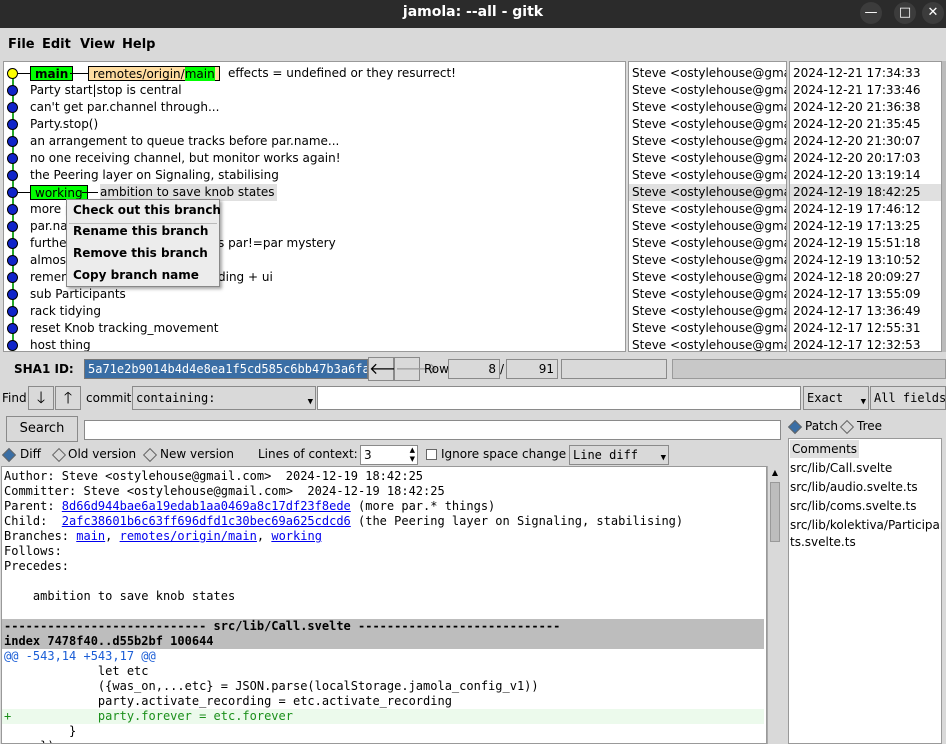 The width and height of the screenshot is (946, 744). What do you see at coordinates (124, 328) in the screenshot?
I see `commit-subject: reset Knob tracking_movement` at bounding box center [124, 328].